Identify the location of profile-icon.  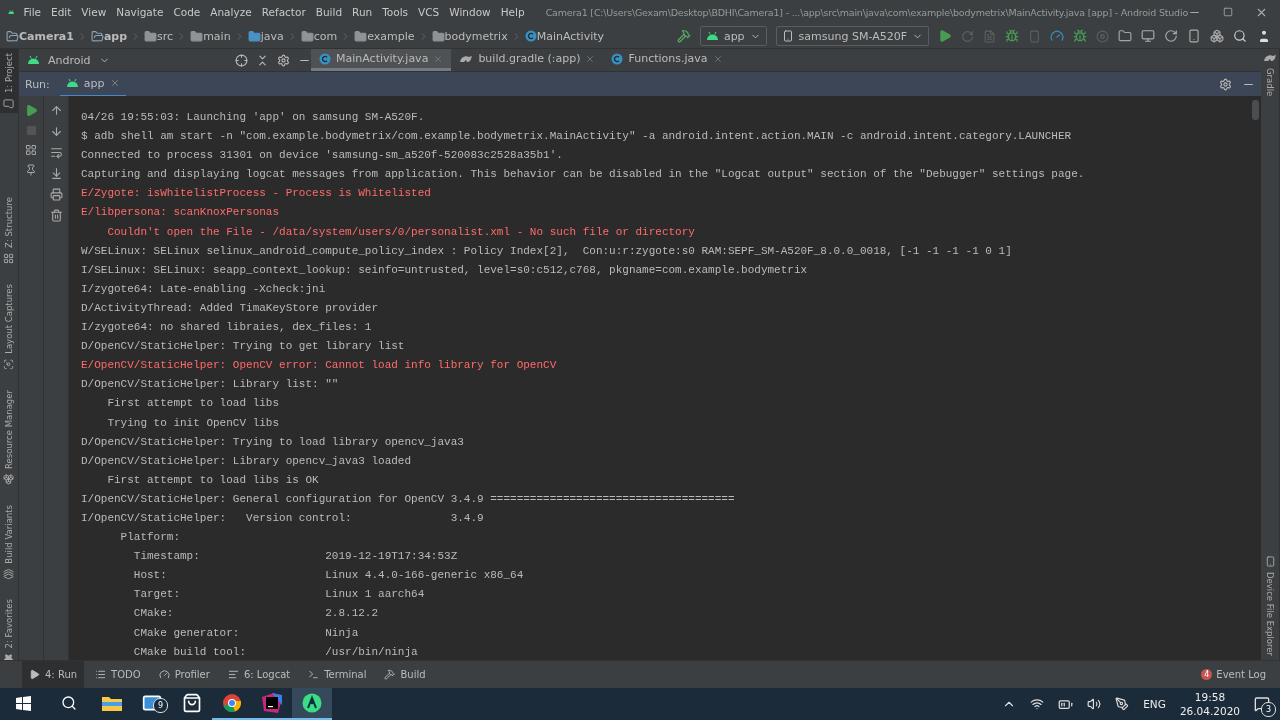
(1057, 36).